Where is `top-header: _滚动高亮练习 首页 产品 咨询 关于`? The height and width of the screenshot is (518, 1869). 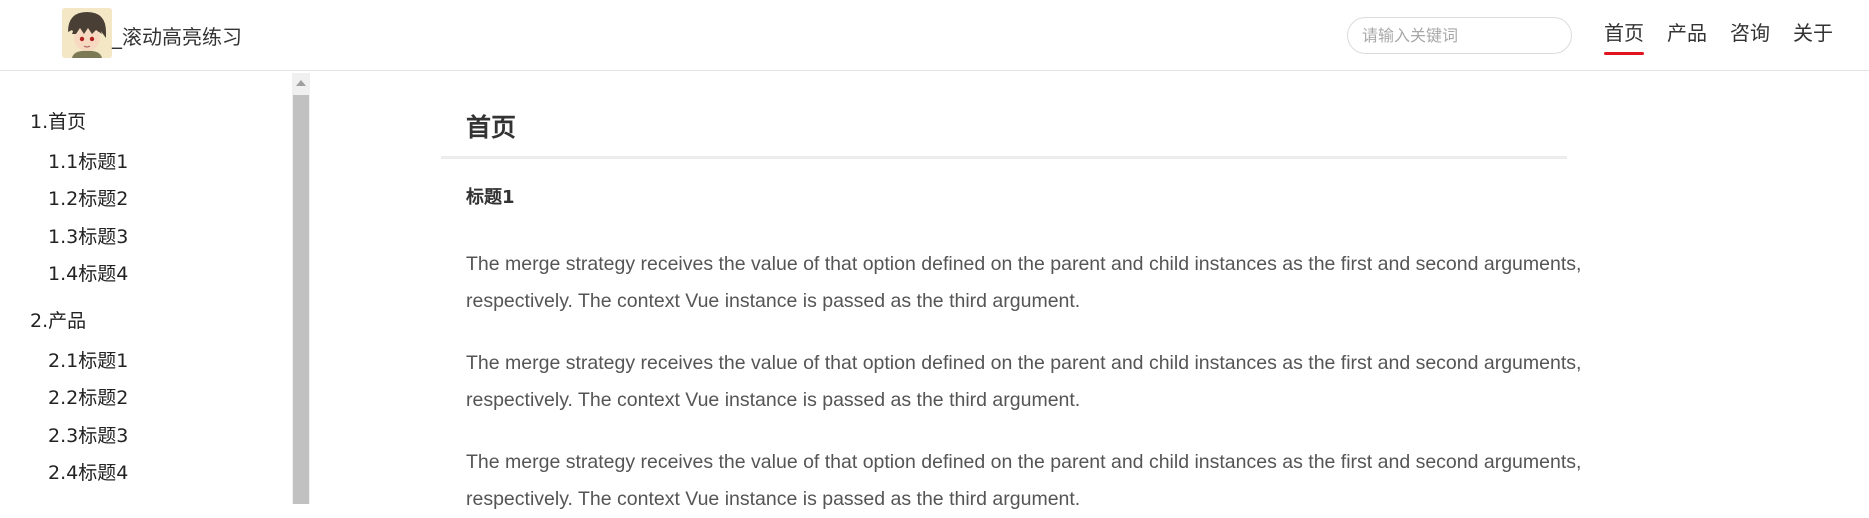
top-header: _滚动高亮练习 首页 产品 咨询 关于 is located at coordinates (934, 35).